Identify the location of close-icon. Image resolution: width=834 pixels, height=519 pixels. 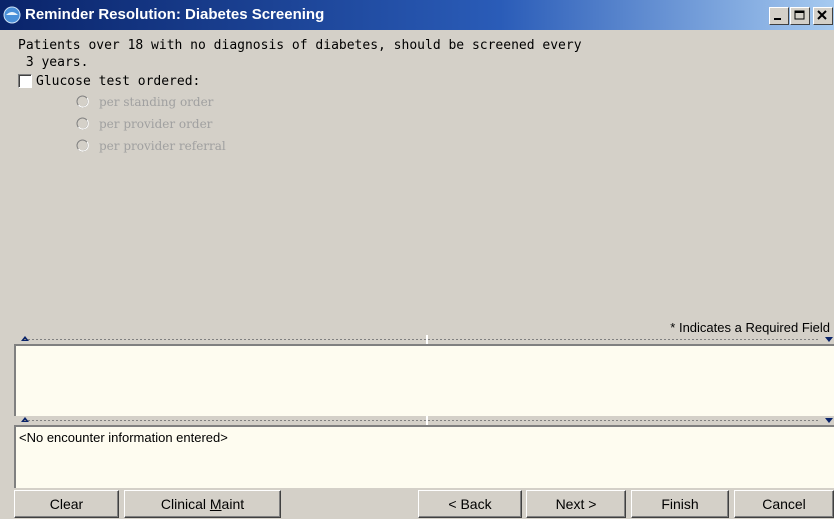
(822, 15).